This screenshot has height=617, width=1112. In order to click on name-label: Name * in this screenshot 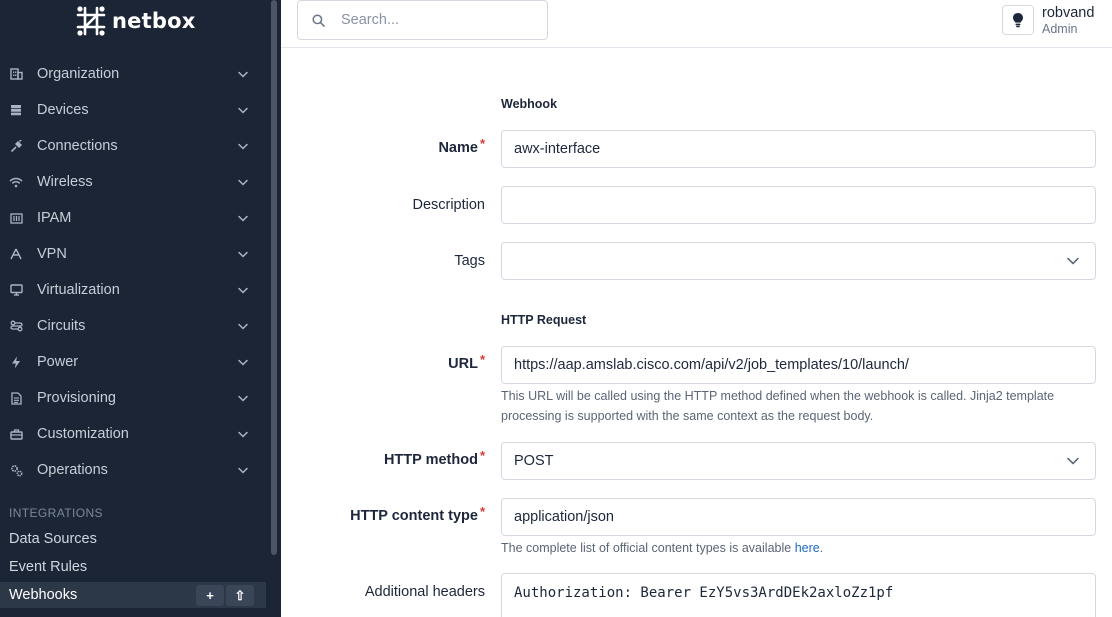, I will do `click(461, 146)`.